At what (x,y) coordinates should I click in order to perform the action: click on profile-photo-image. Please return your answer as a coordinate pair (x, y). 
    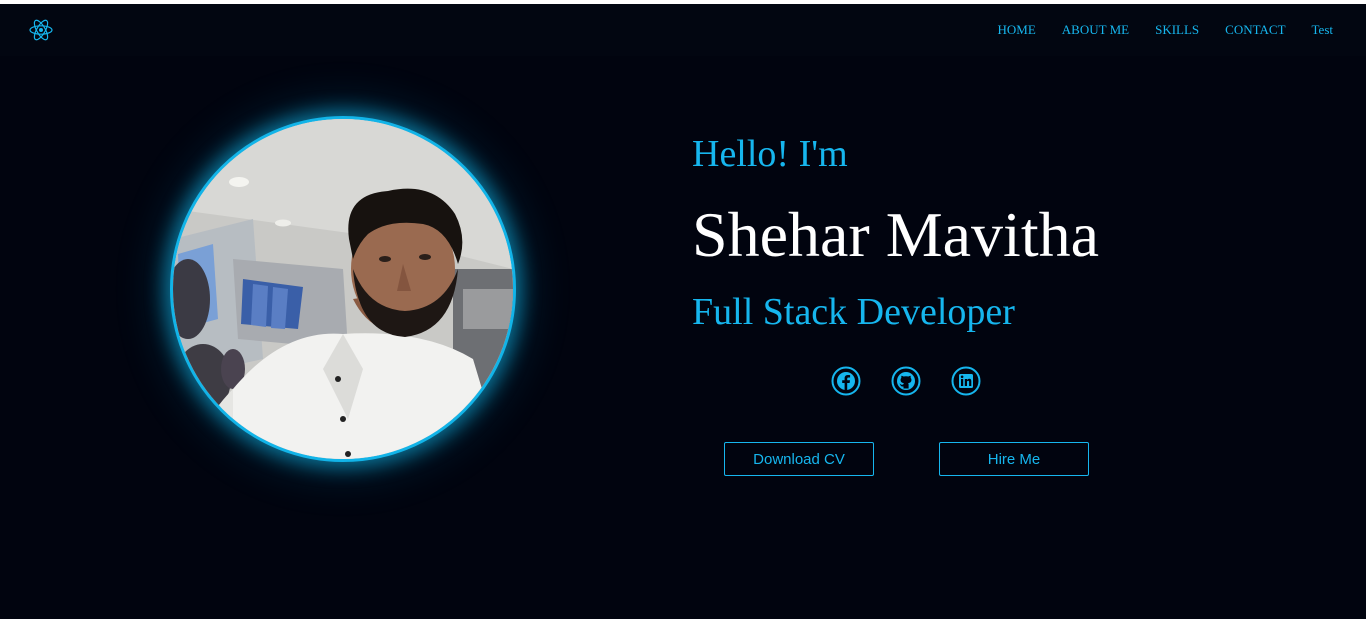
    Looking at the image, I should click on (343, 289).